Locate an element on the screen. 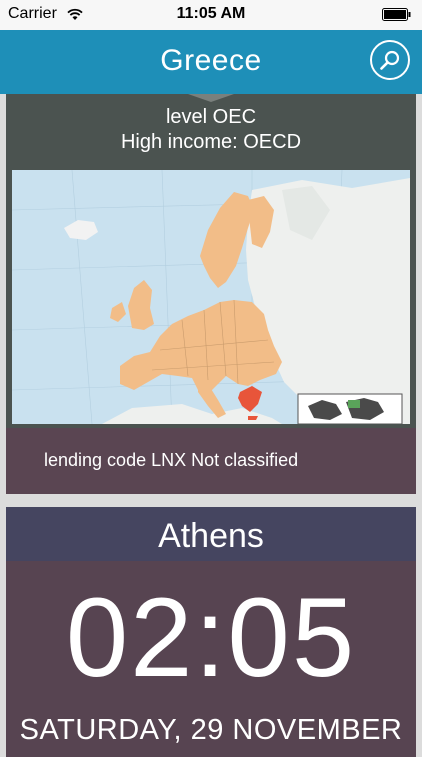 The image size is (422, 757). clock-time: 02:05 is located at coordinates (211, 637).